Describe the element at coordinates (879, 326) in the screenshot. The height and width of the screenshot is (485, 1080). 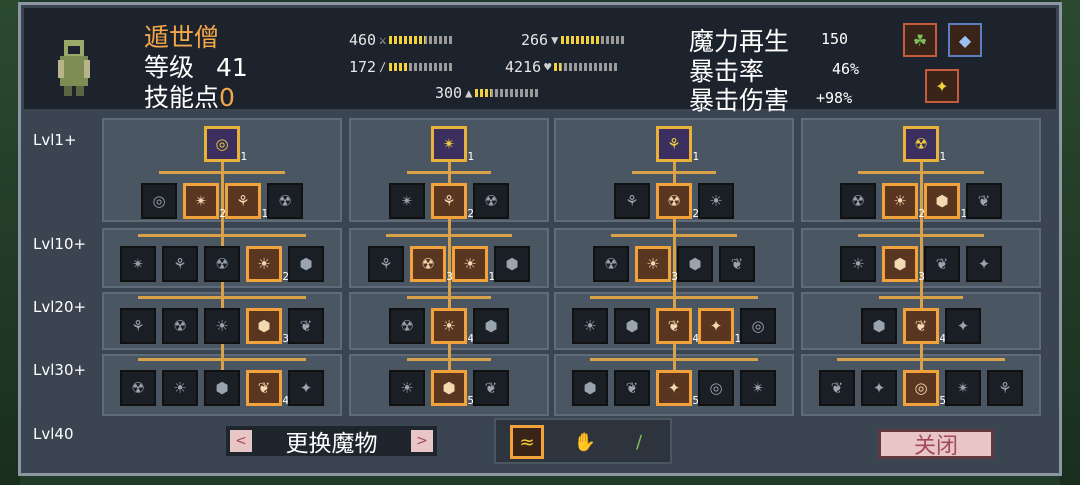
I see `tree-4-skill-icon: ⬢` at that location.